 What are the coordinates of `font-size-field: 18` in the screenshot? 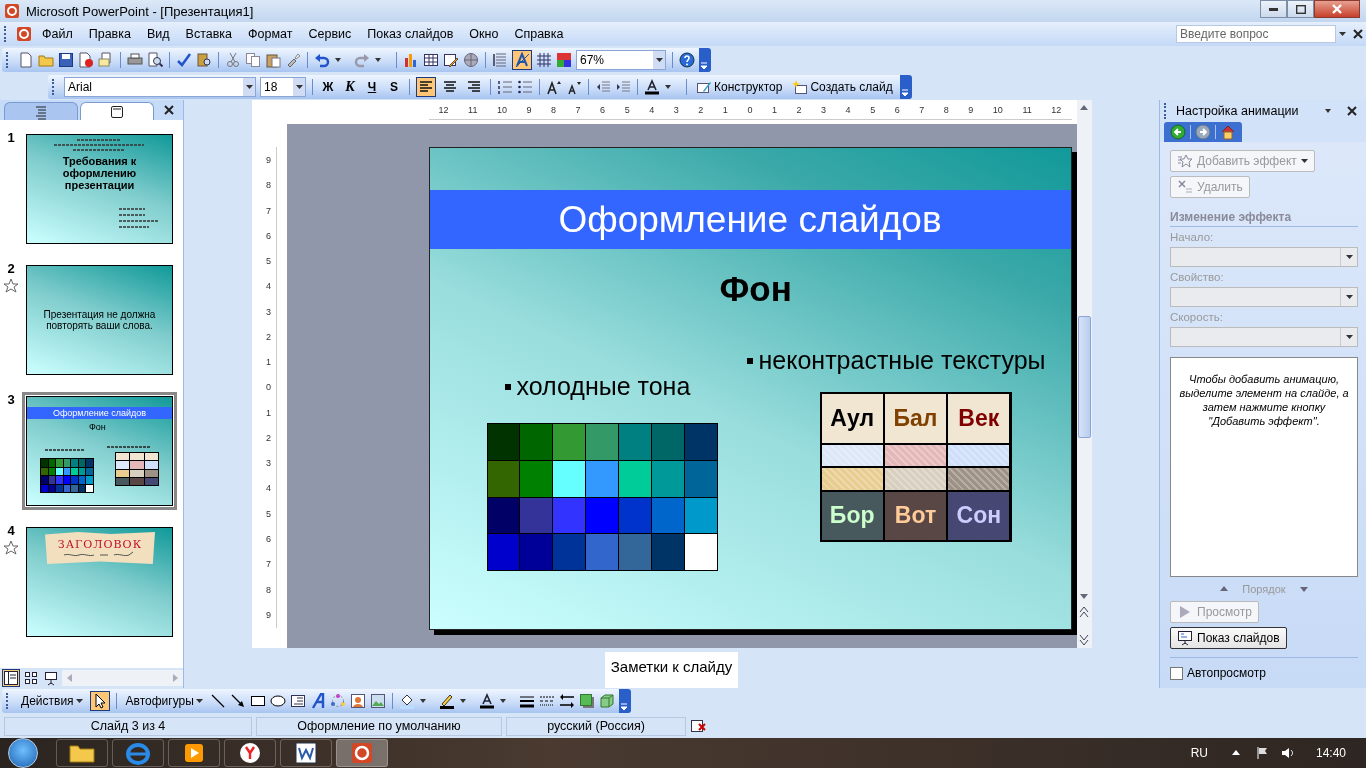 It's located at (283, 86).